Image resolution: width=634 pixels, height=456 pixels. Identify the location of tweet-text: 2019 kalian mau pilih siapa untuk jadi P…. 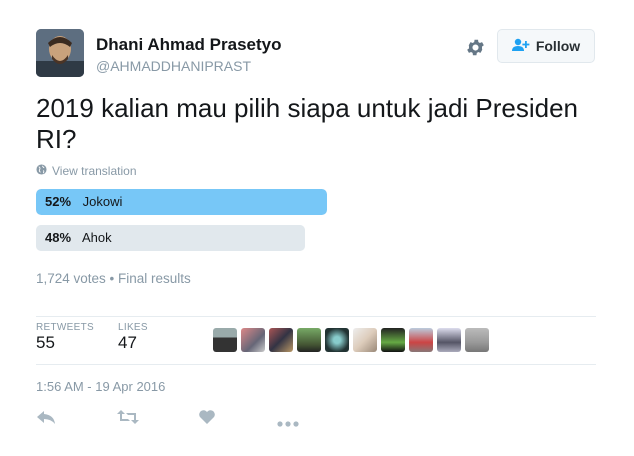
(307, 123).